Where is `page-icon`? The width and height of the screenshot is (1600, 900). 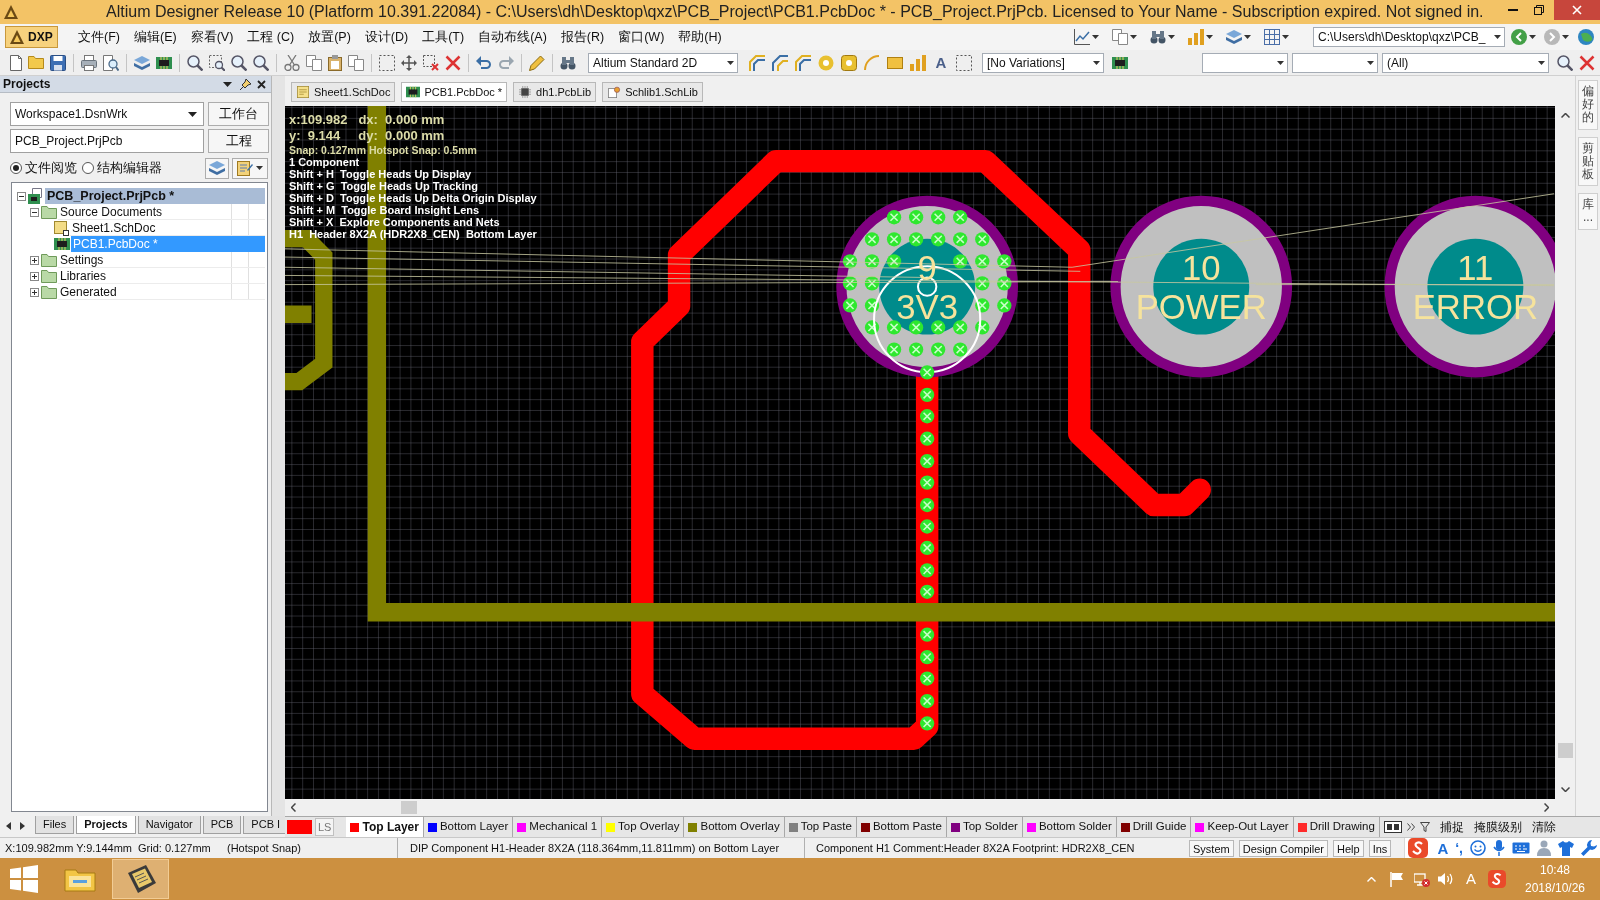 page-icon is located at coordinates (16, 62).